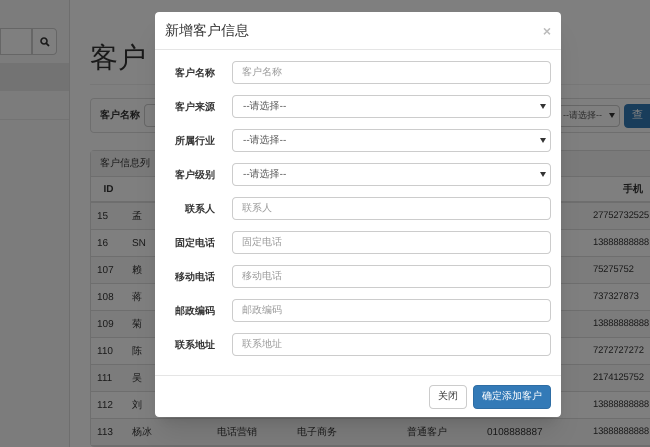 This screenshot has height=447, width=650. Describe the element at coordinates (195, 175) in the screenshot. I see `field-label: 客户级别` at that location.